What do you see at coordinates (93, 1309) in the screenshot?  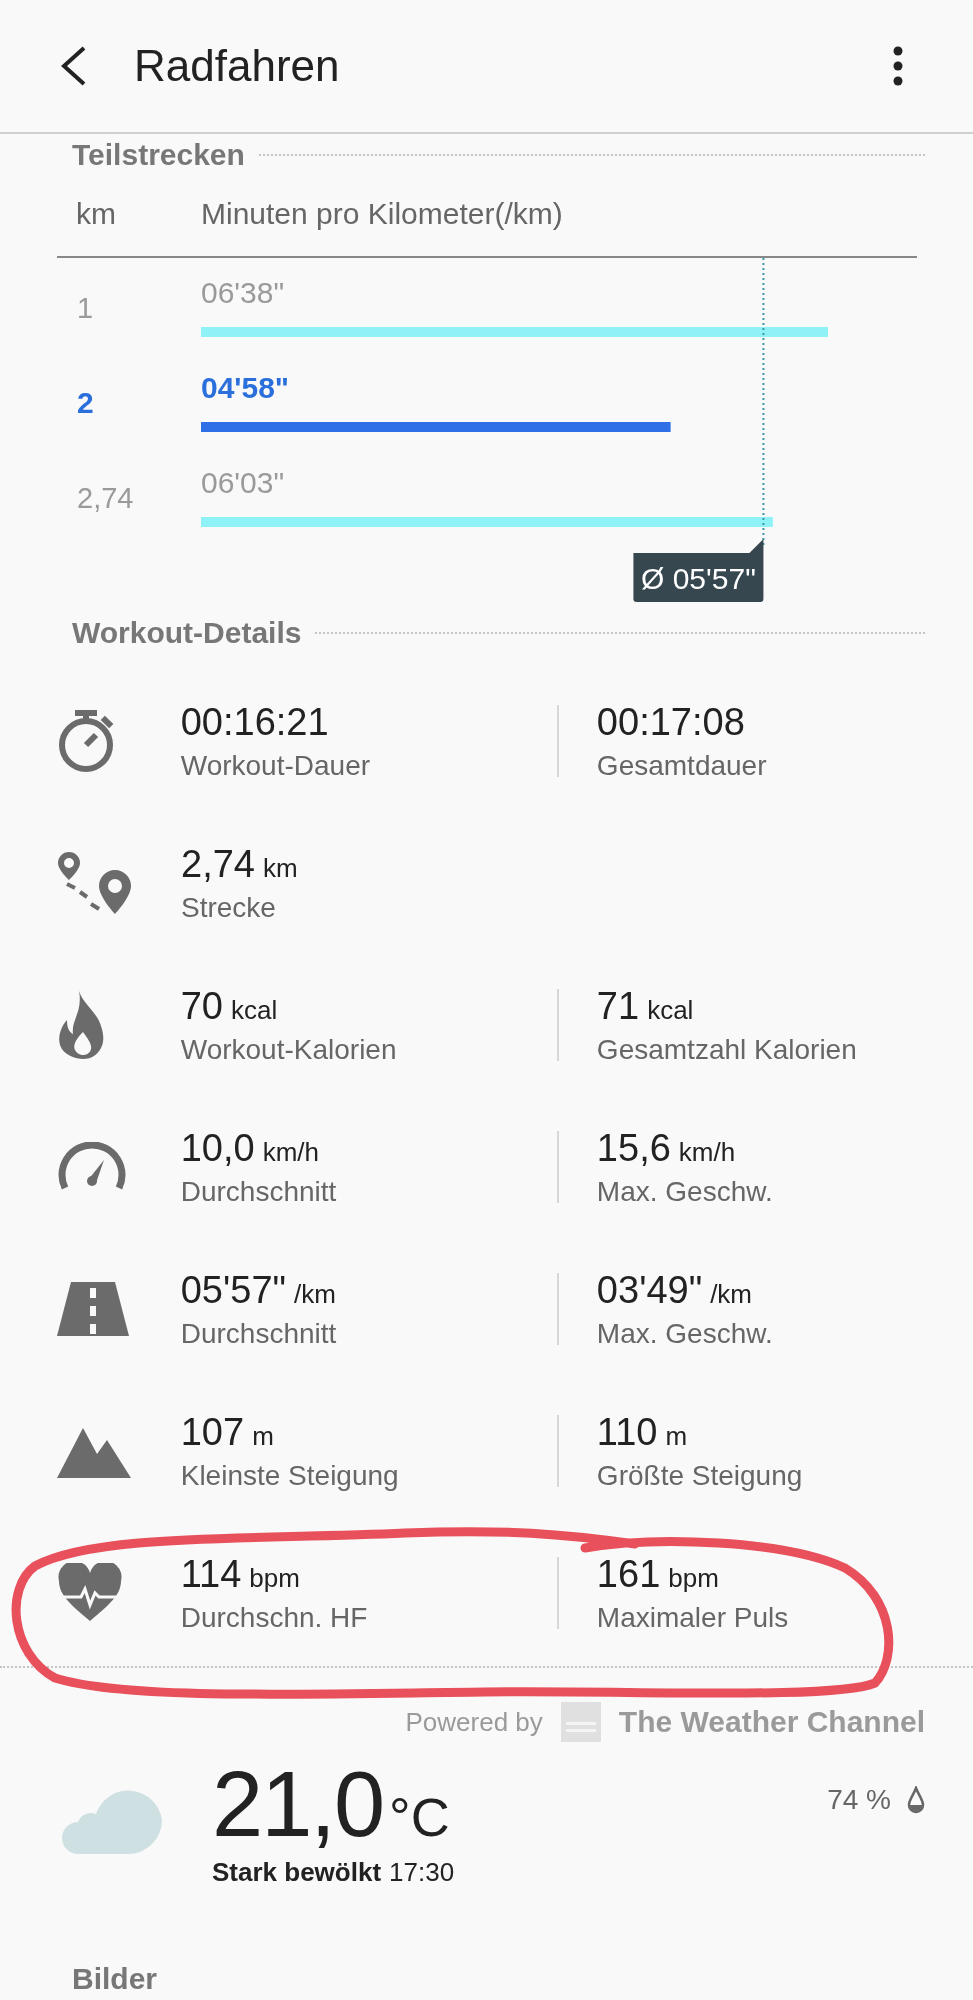 I see `road-icon` at bounding box center [93, 1309].